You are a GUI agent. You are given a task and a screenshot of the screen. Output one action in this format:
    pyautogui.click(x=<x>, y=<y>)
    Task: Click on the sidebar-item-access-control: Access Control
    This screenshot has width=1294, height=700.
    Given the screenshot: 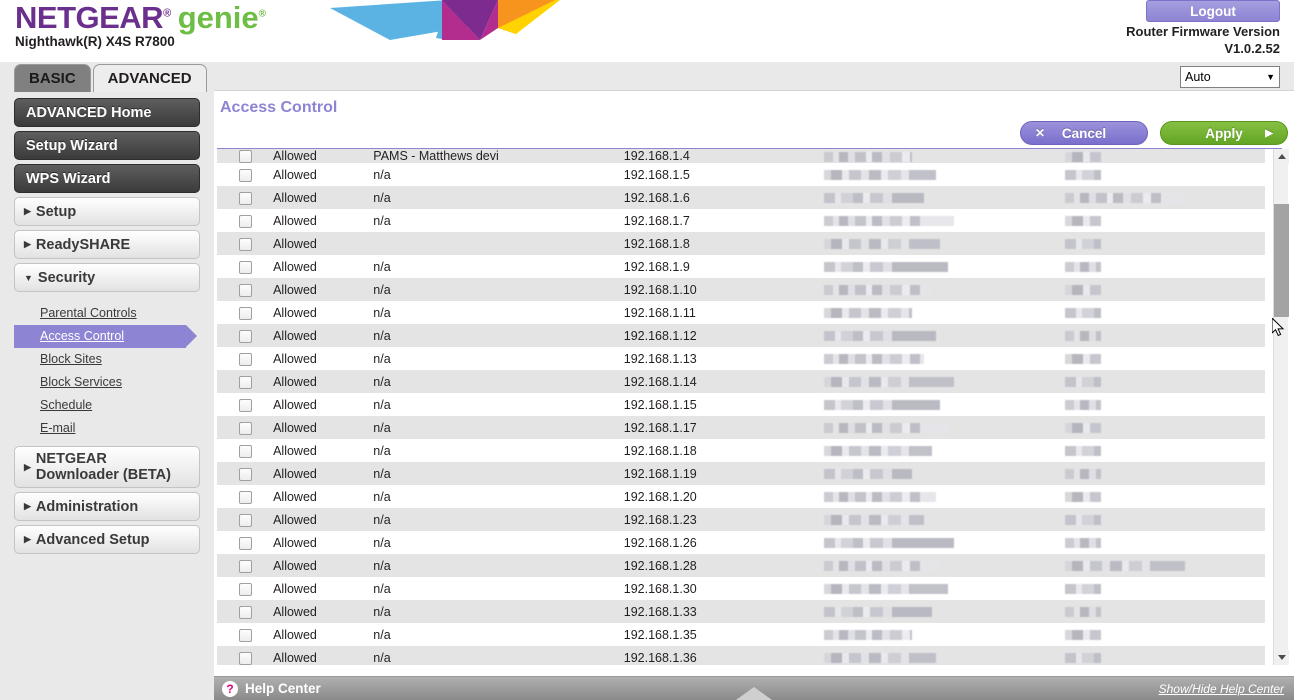 What is the action you would take?
    pyautogui.click(x=105, y=336)
    